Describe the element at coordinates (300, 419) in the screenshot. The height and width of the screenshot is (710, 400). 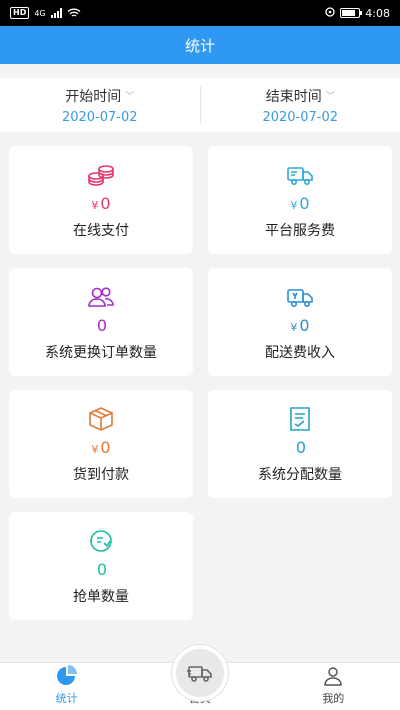
I see `checklist-icon` at that location.